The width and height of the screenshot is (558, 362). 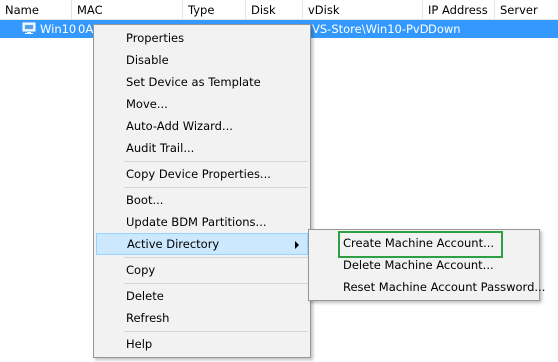 What do you see at coordinates (526, 9) in the screenshot?
I see `column-header-server: Server` at bounding box center [526, 9].